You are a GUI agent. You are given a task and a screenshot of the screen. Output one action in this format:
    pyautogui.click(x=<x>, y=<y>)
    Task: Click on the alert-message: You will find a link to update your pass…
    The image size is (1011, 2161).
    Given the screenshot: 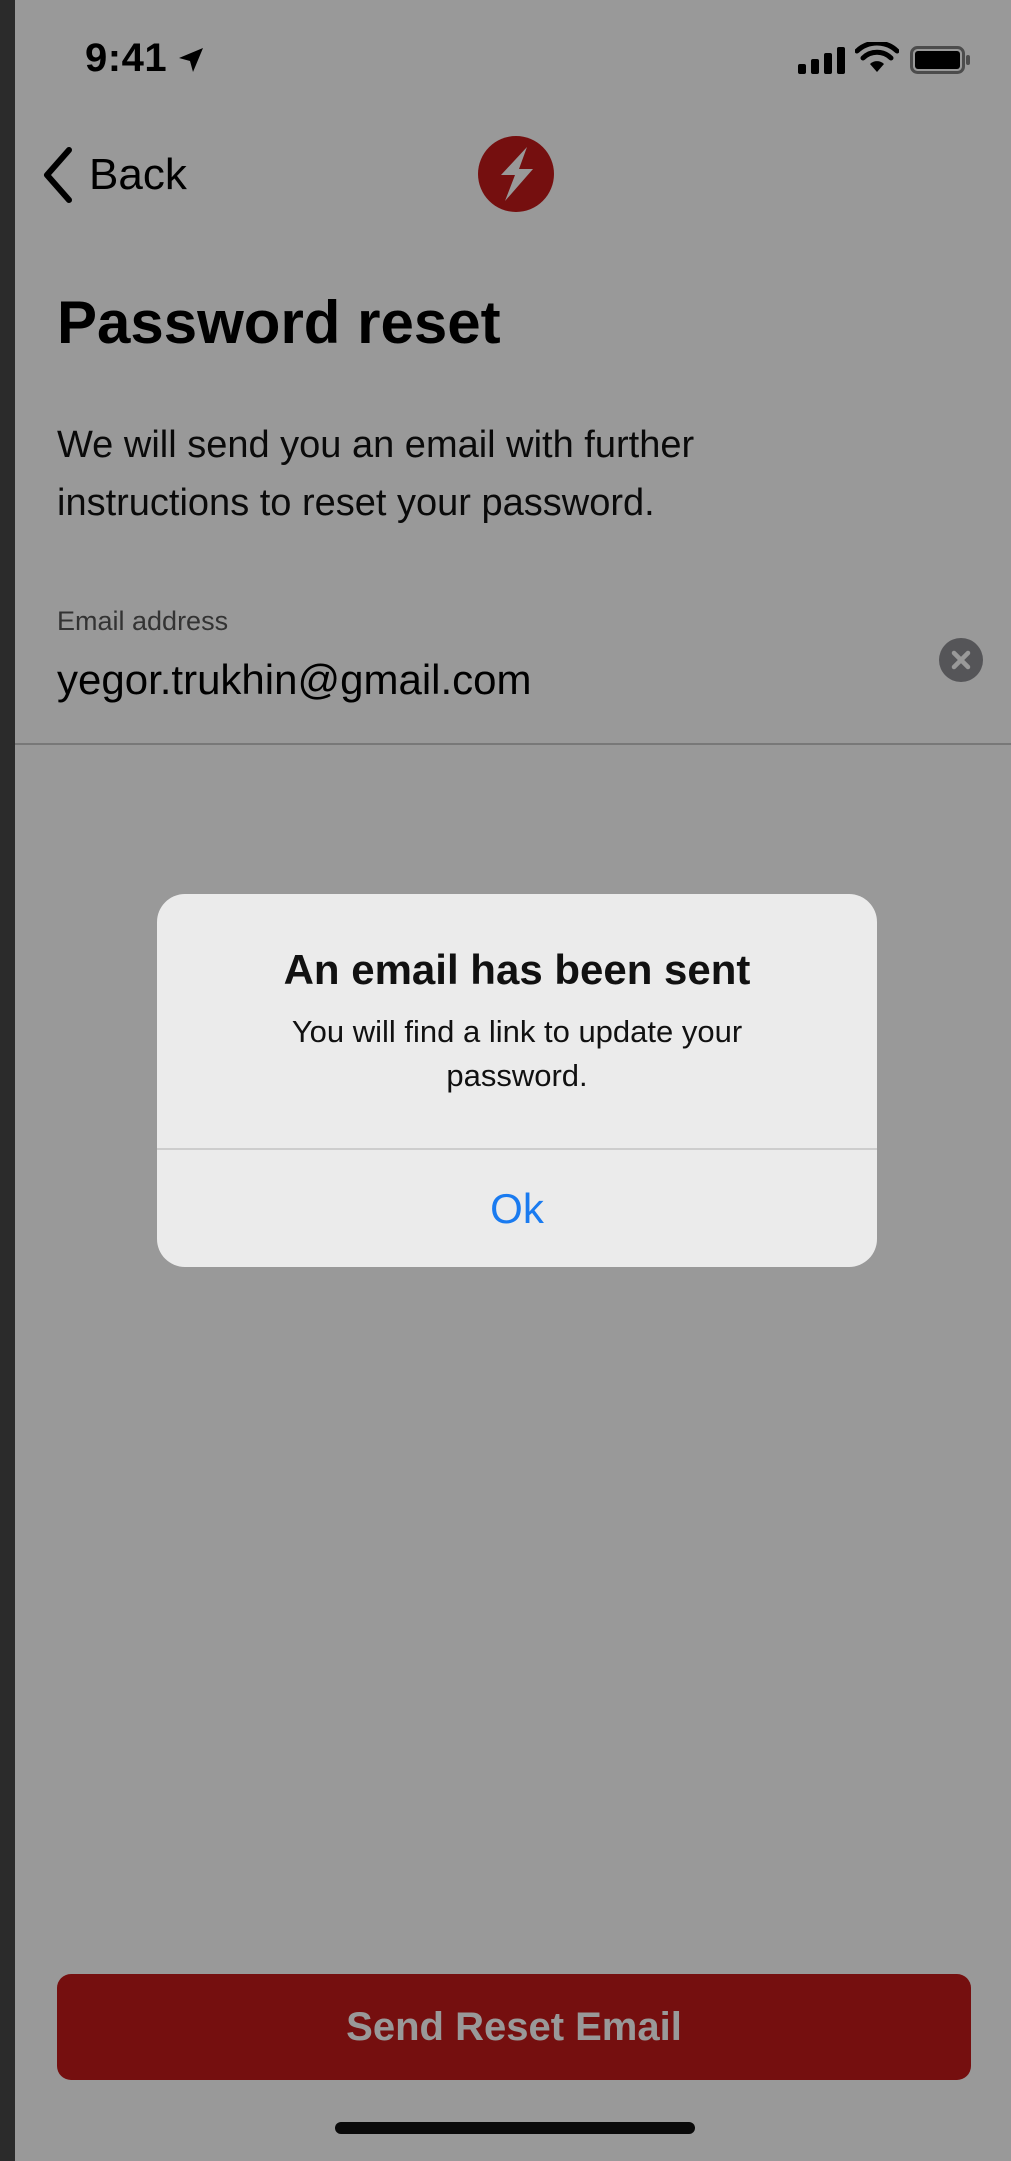 What is the action you would take?
    pyautogui.click(x=517, y=1053)
    